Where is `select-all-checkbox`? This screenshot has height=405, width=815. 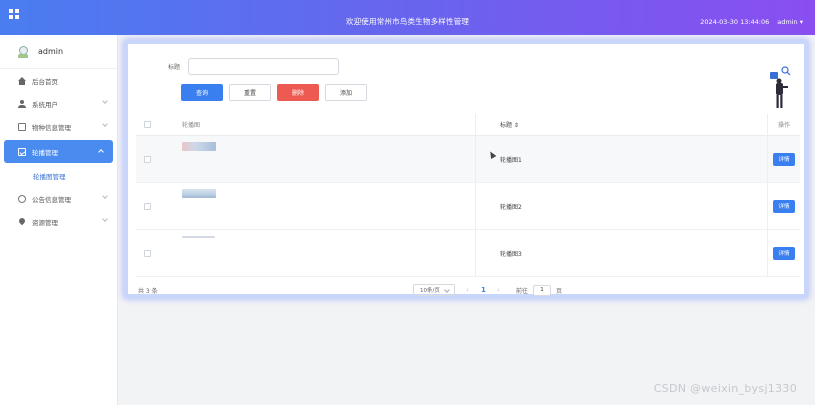 select-all-checkbox is located at coordinates (147, 124).